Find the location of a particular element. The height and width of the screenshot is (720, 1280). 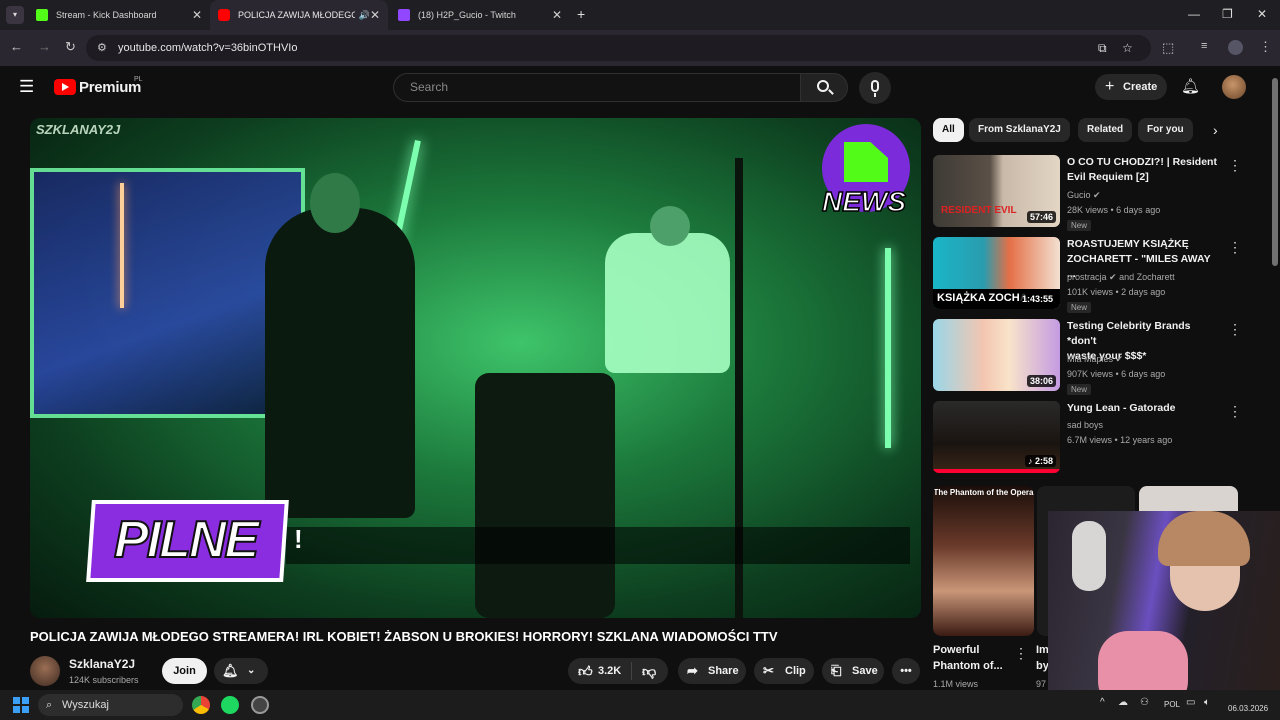

short-thumbnail: The Phantom of the Opera is located at coordinates (983, 561).